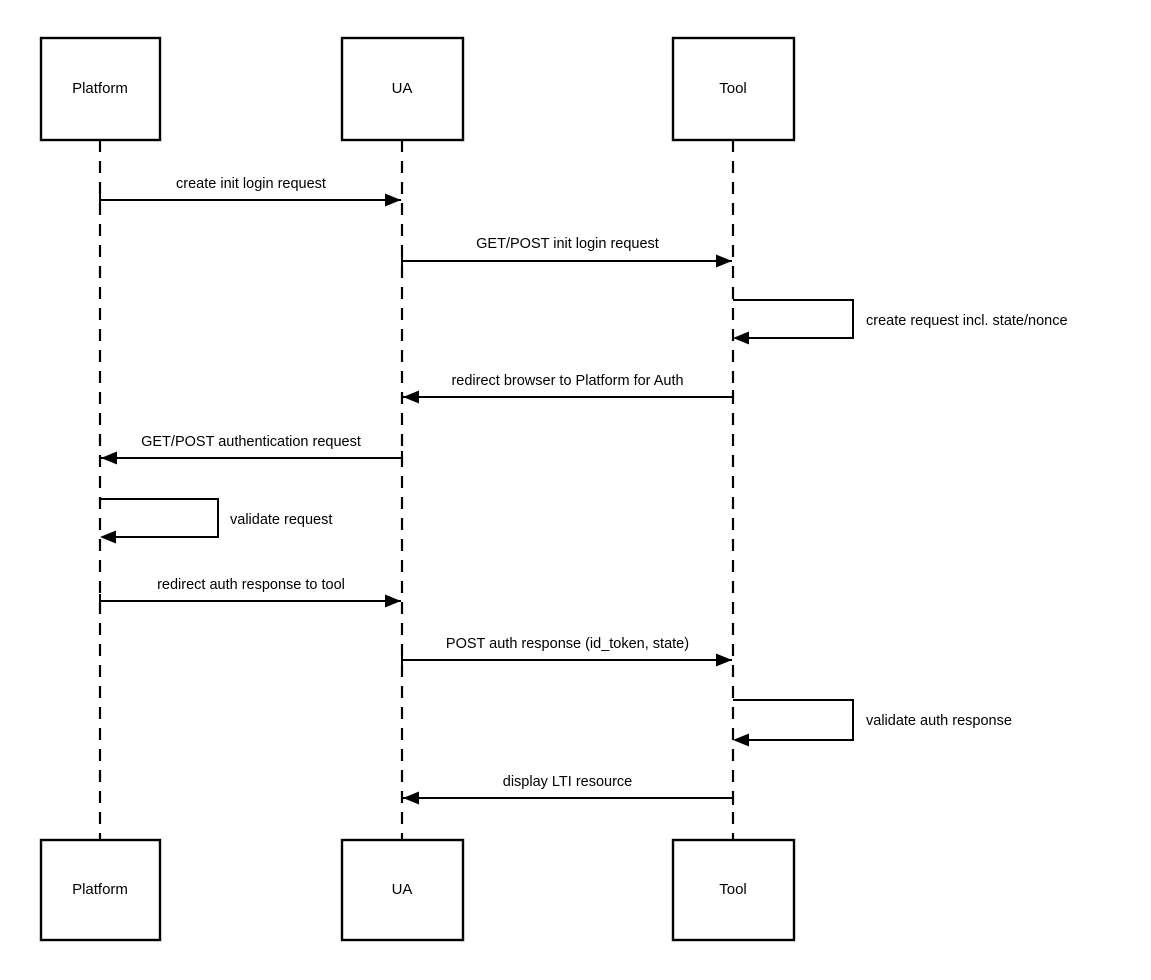 The width and height of the screenshot is (1151, 980). I want to click on message-m7: redirect auth response to tool, so click(250, 592).